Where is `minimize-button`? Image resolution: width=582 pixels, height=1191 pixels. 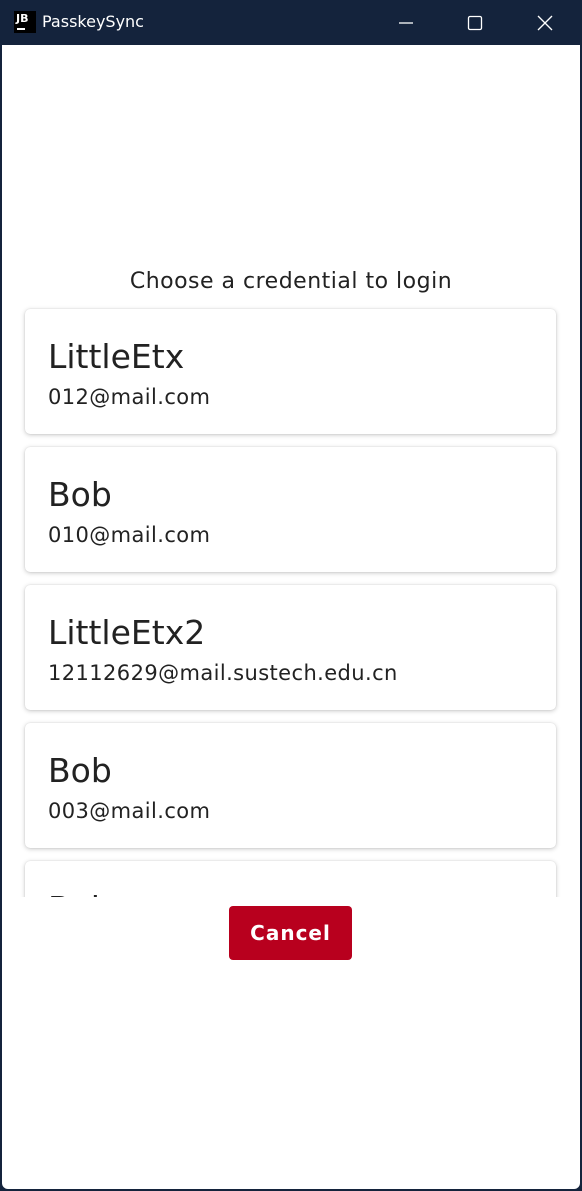
minimize-button is located at coordinates (406, 22).